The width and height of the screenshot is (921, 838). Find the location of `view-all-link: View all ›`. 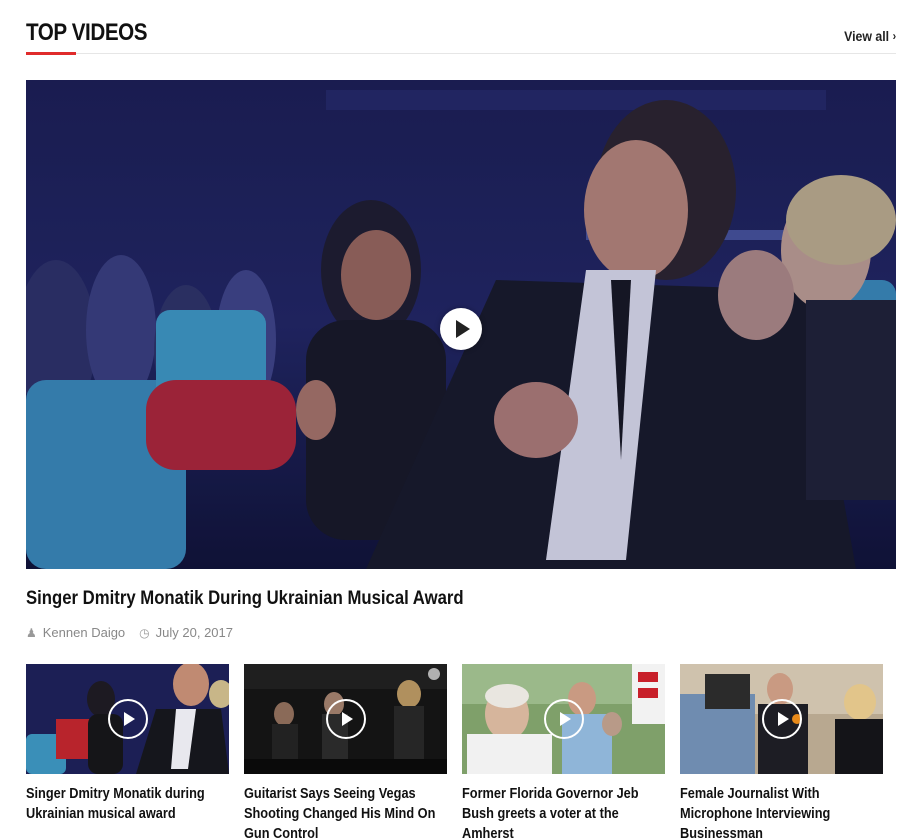

view-all-link: View all › is located at coordinates (870, 36).